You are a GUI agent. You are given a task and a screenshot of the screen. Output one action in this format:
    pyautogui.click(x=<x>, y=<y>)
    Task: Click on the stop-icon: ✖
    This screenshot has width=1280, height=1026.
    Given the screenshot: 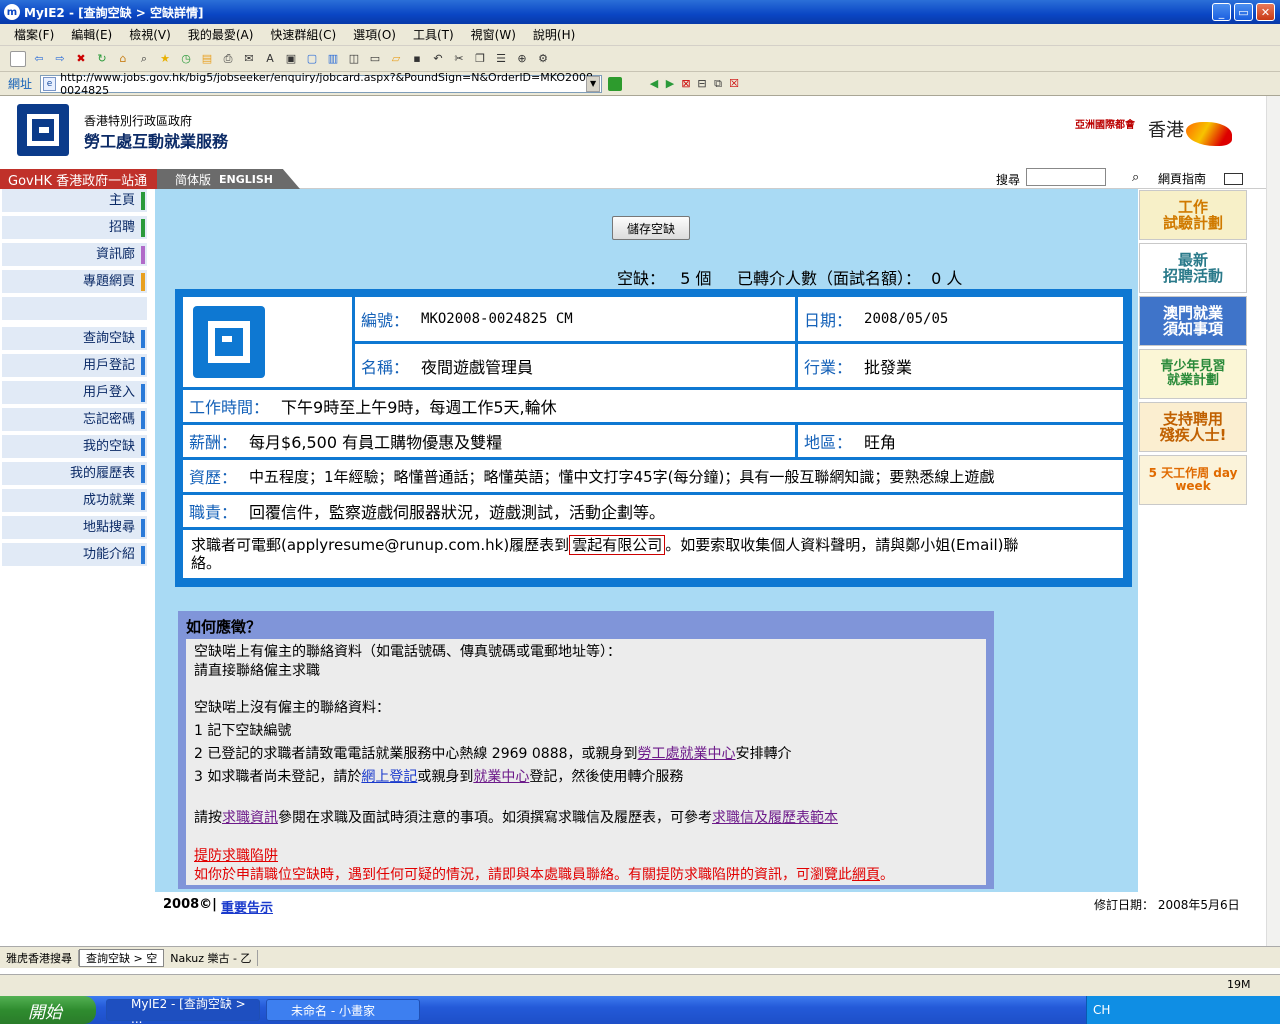 What is the action you would take?
    pyautogui.click(x=81, y=59)
    